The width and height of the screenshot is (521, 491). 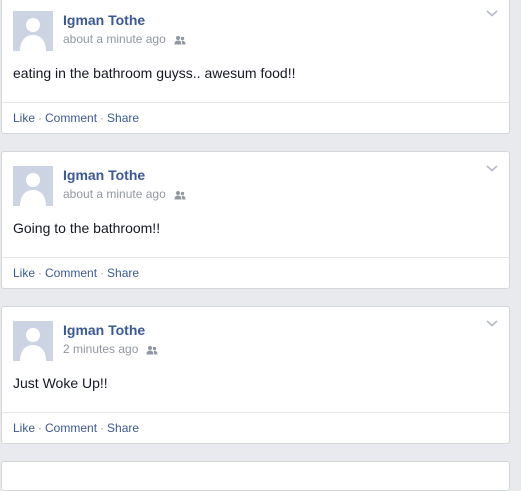 I want to click on post-timestamp: 2 minutes ago, so click(x=100, y=349).